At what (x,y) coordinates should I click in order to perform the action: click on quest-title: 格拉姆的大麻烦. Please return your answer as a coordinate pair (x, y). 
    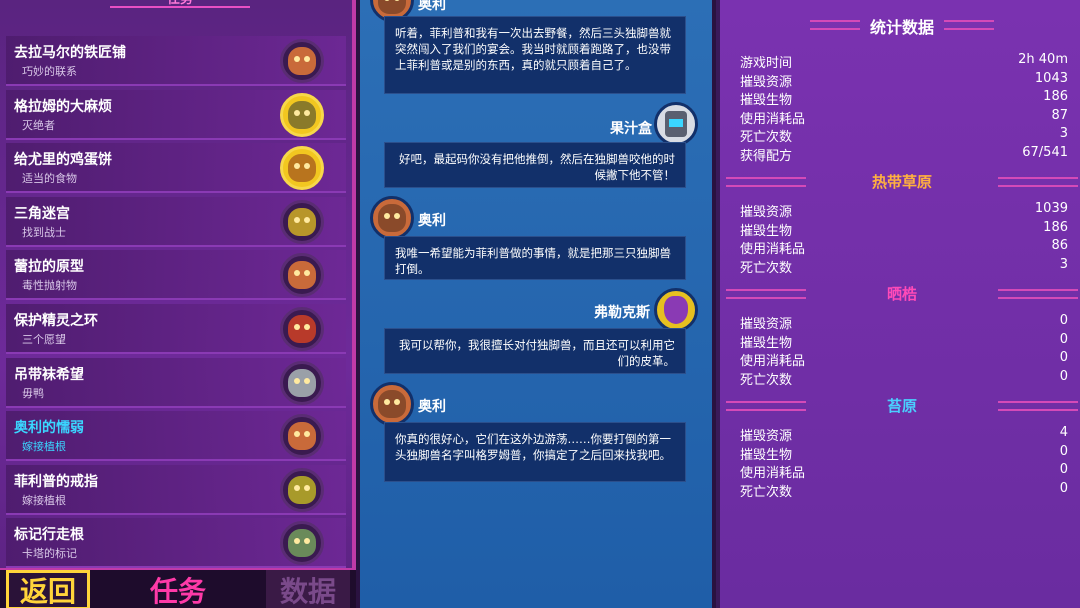
    Looking at the image, I should click on (63, 106).